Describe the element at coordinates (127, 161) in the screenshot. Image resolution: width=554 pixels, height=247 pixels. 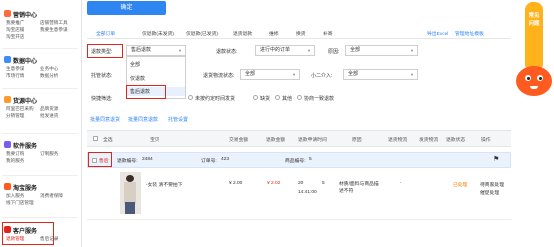
I see `refund-no-label: 退款编号:` at that location.